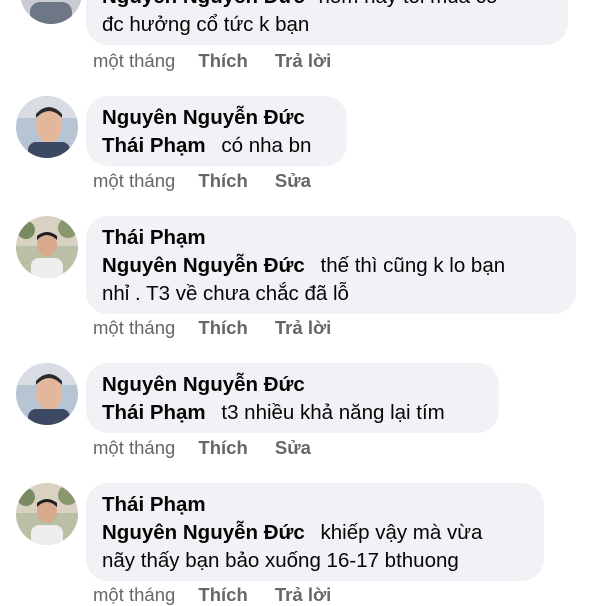 The height and width of the screenshot is (606, 600). Describe the element at coordinates (401, 532) in the screenshot. I see `comment-text: khiếp vậy mà vừa` at that location.